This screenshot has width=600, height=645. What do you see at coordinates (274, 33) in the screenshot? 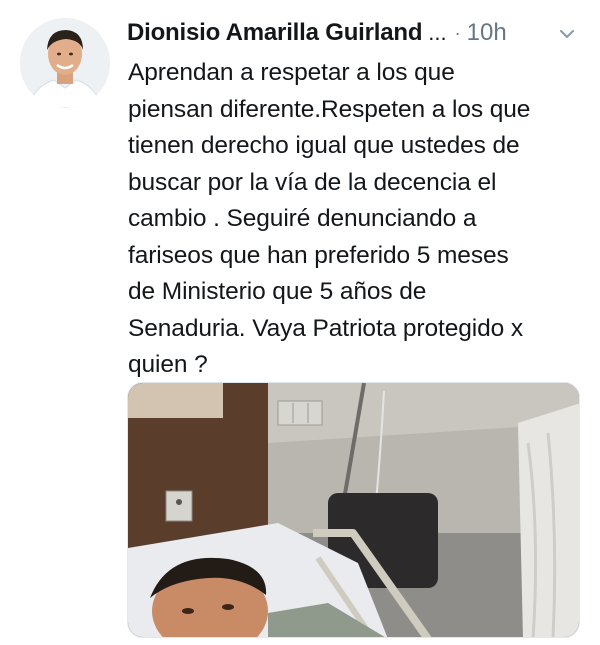
I see `author-name: Dionisio Amarilla Guirland` at bounding box center [274, 33].